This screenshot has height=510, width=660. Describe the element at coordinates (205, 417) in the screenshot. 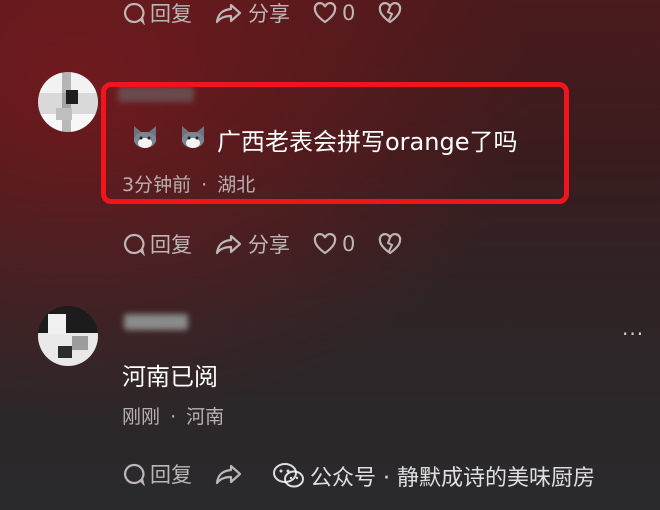

I see `comment-location: 河南` at that location.